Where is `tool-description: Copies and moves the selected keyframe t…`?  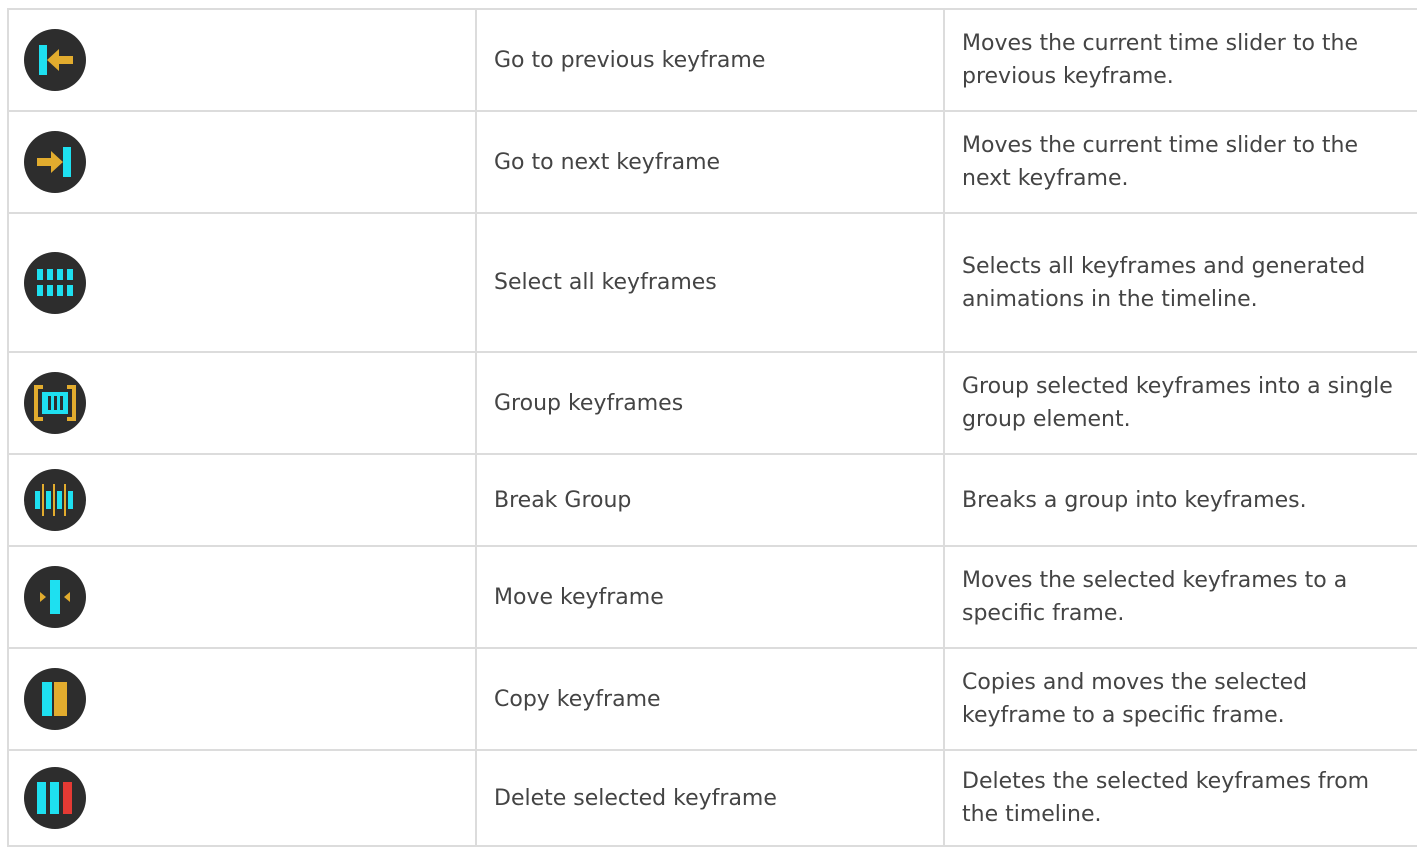
tool-description: Copies and moves the selected keyframe t… is located at coordinates (1180, 699).